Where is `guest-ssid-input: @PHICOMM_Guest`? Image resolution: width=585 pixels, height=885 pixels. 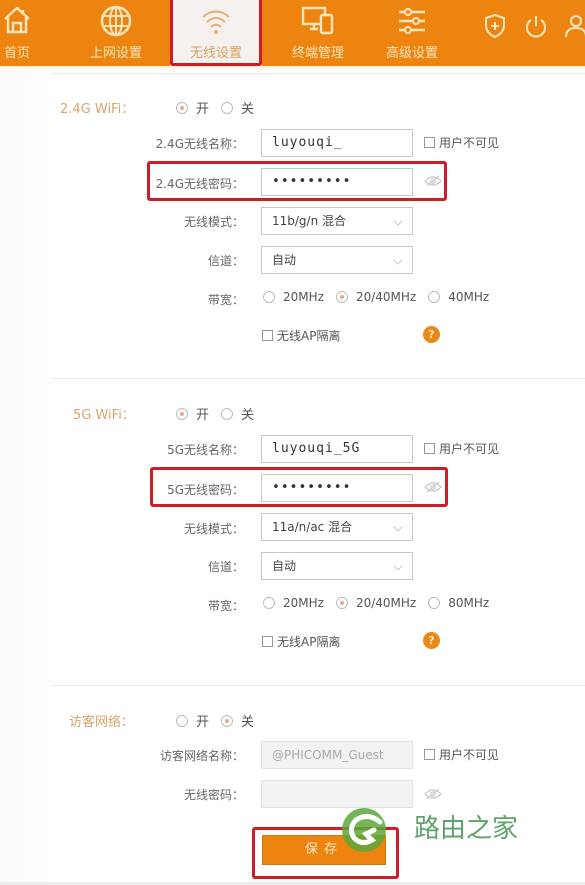
guest-ssid-input: @PHICOMM_Guest is located at coordinates (337, 755).